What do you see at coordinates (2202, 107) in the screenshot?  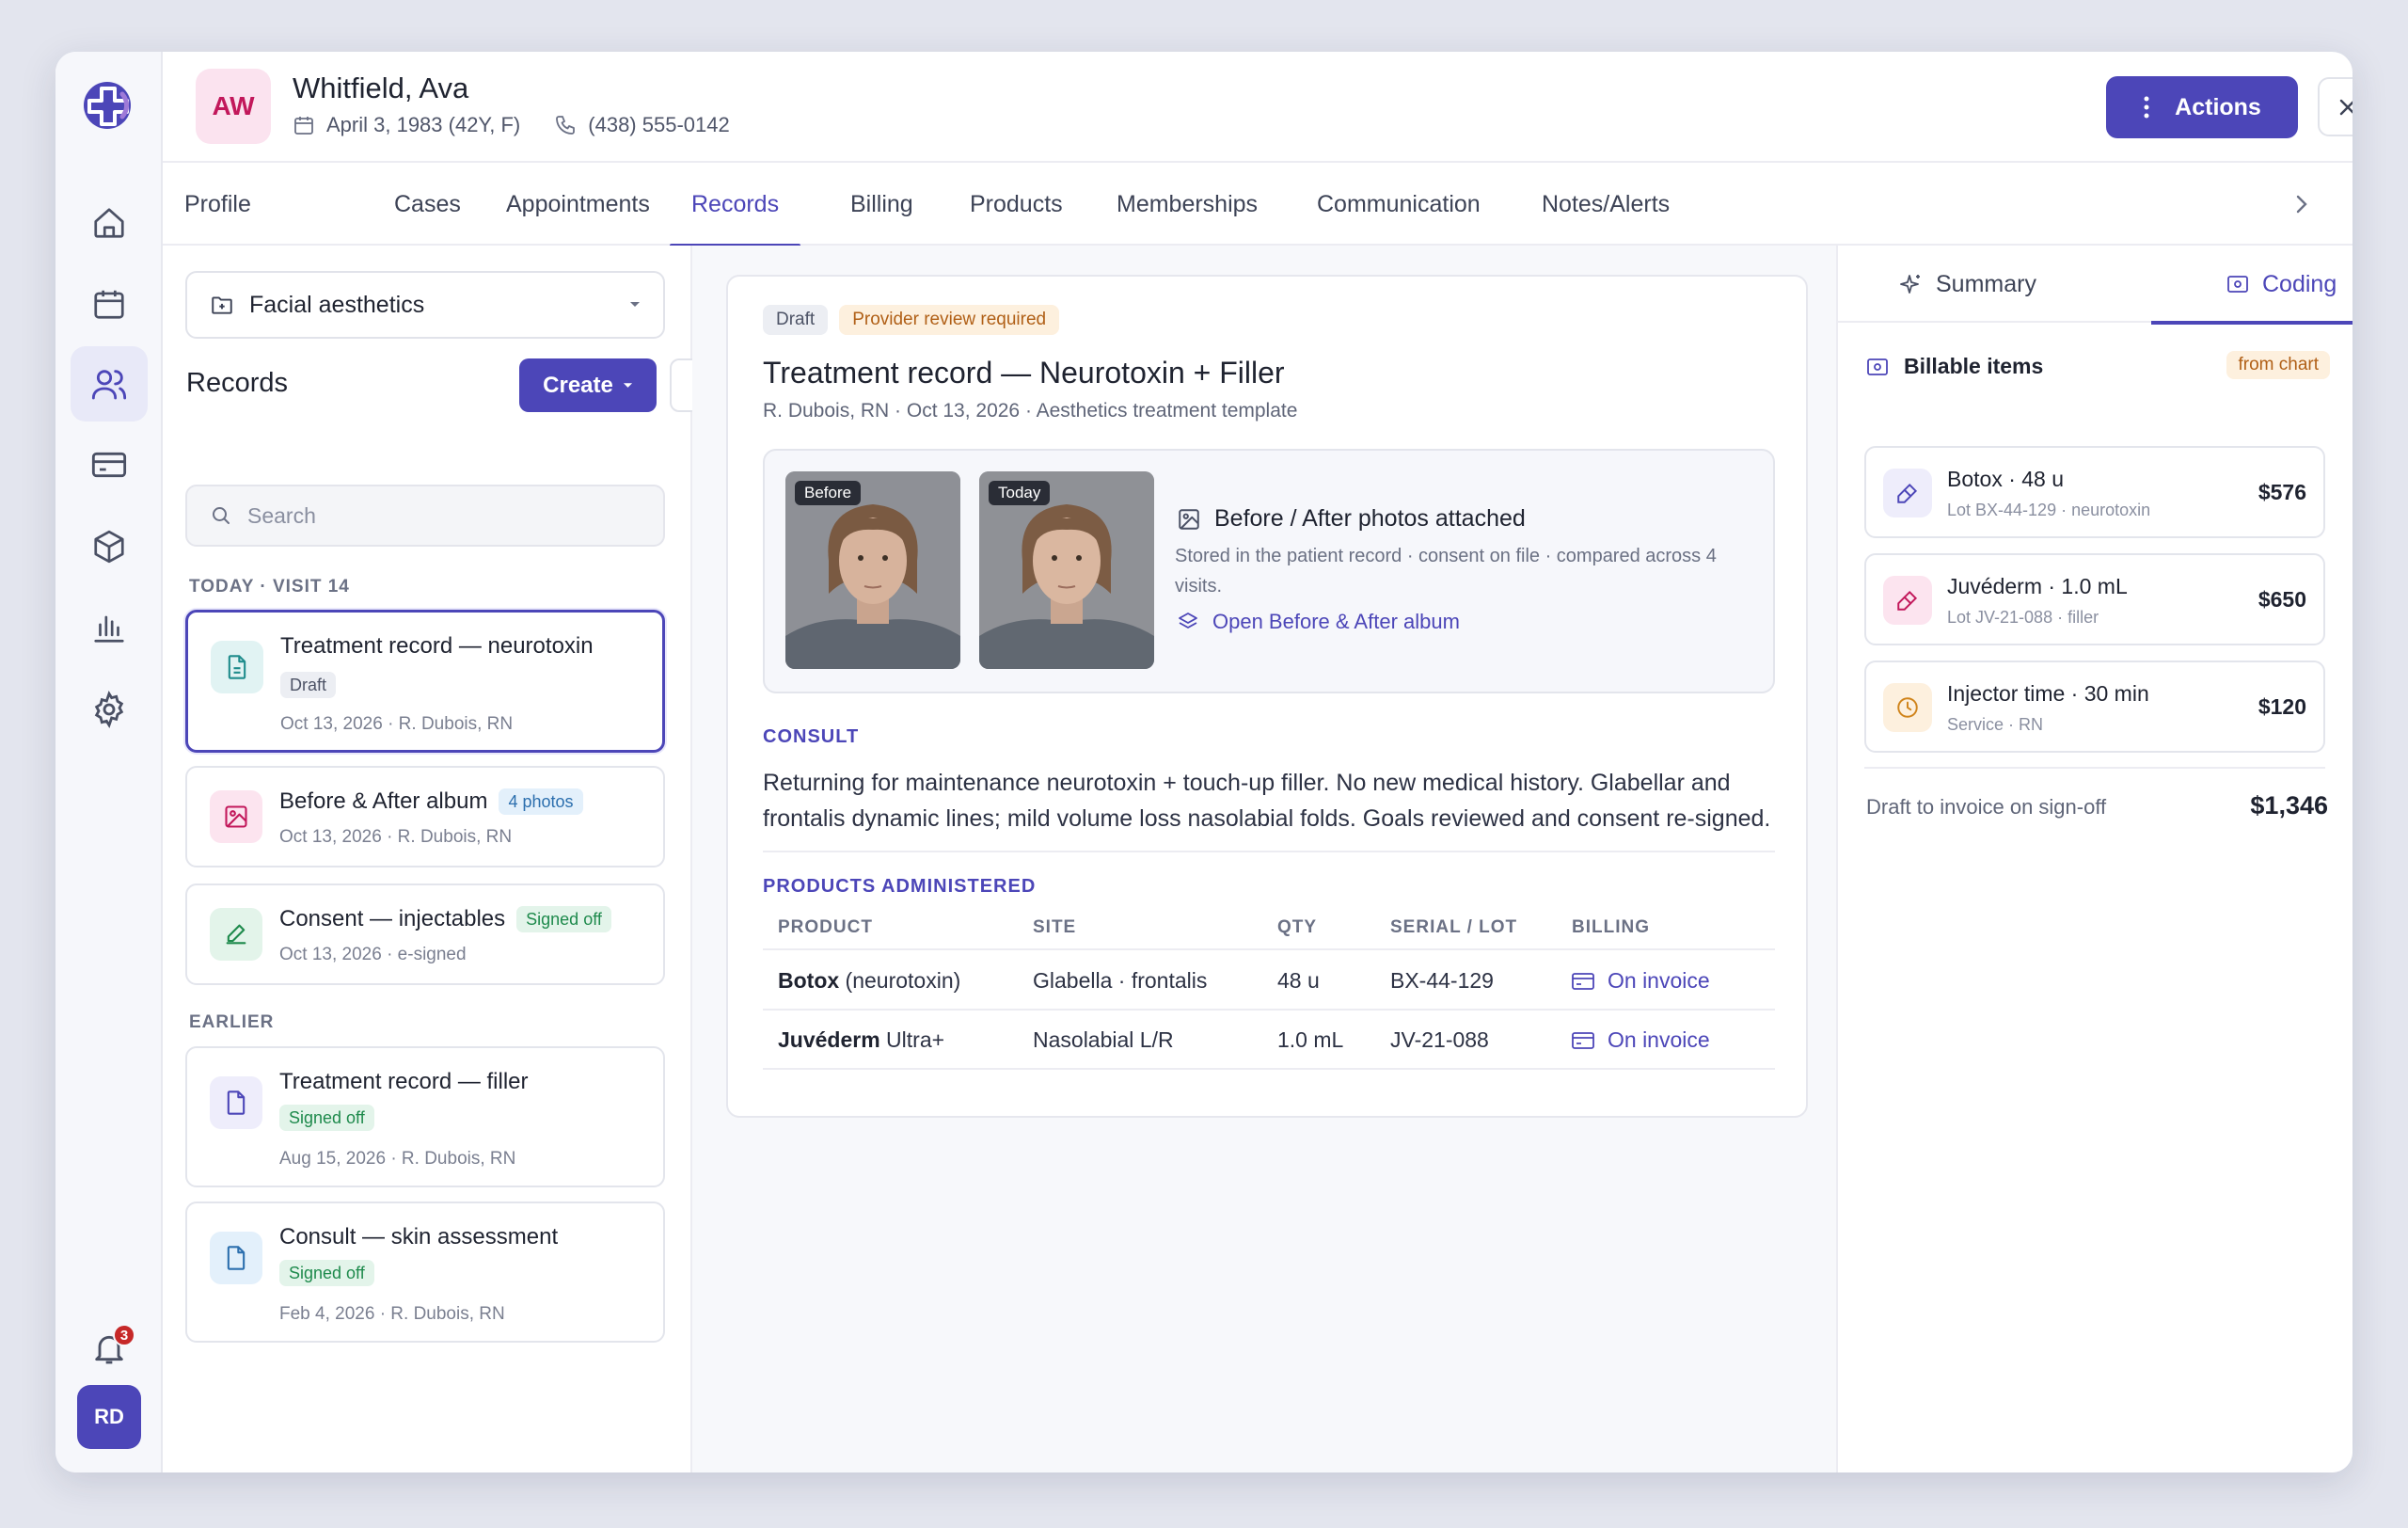 I see `actions-button: Actions` at bounding box center [2202, 107].